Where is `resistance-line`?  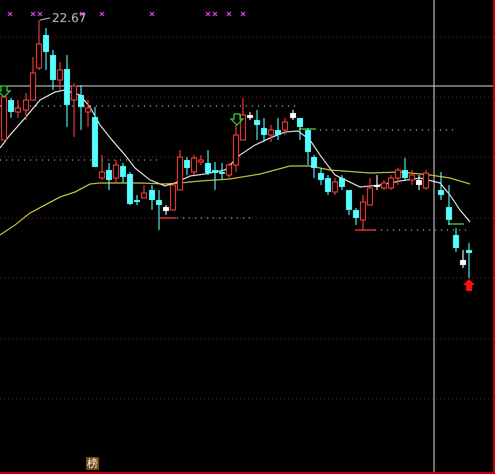
resistance-line is located at coordinates (307, 129).